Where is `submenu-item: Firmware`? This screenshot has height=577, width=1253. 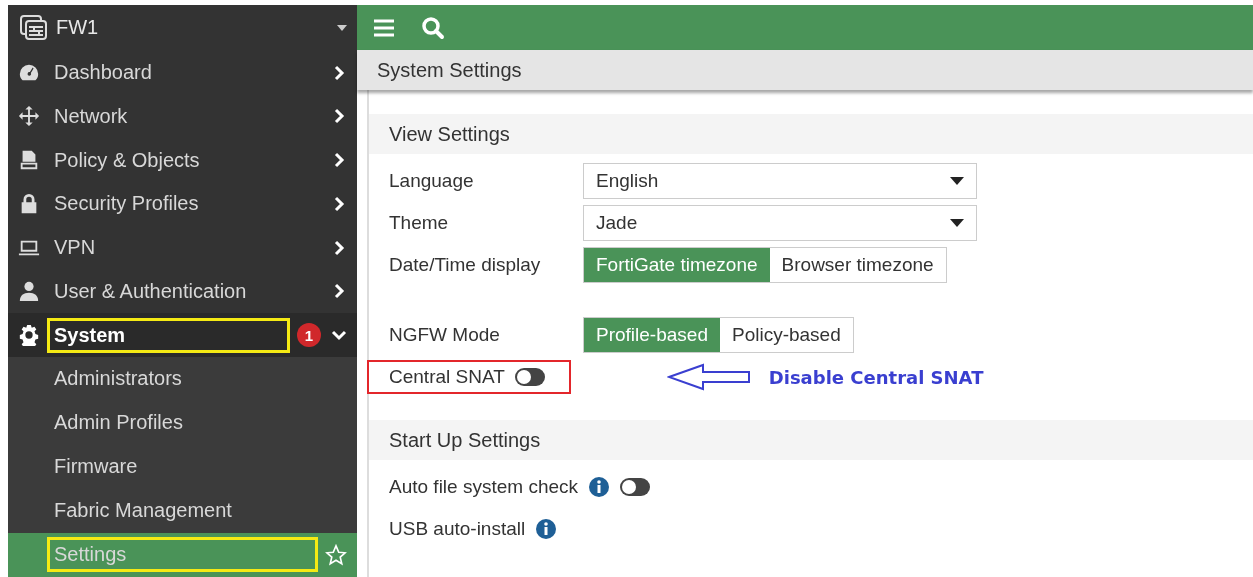
submenu-item: Firmware is located at coordinates (182, 467).